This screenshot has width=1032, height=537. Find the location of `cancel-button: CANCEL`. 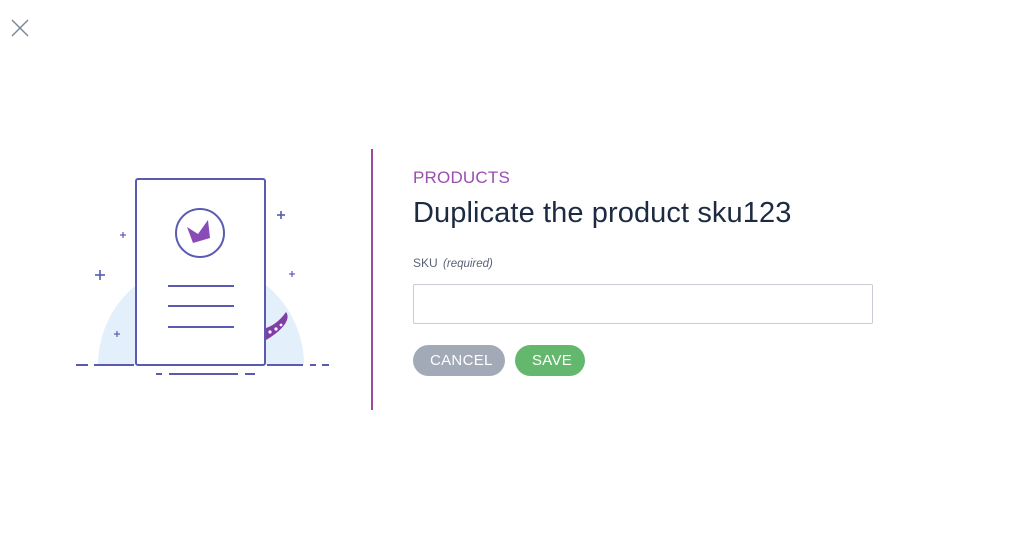

cancel-button: CANCEL is located at coordinates (459, 360).